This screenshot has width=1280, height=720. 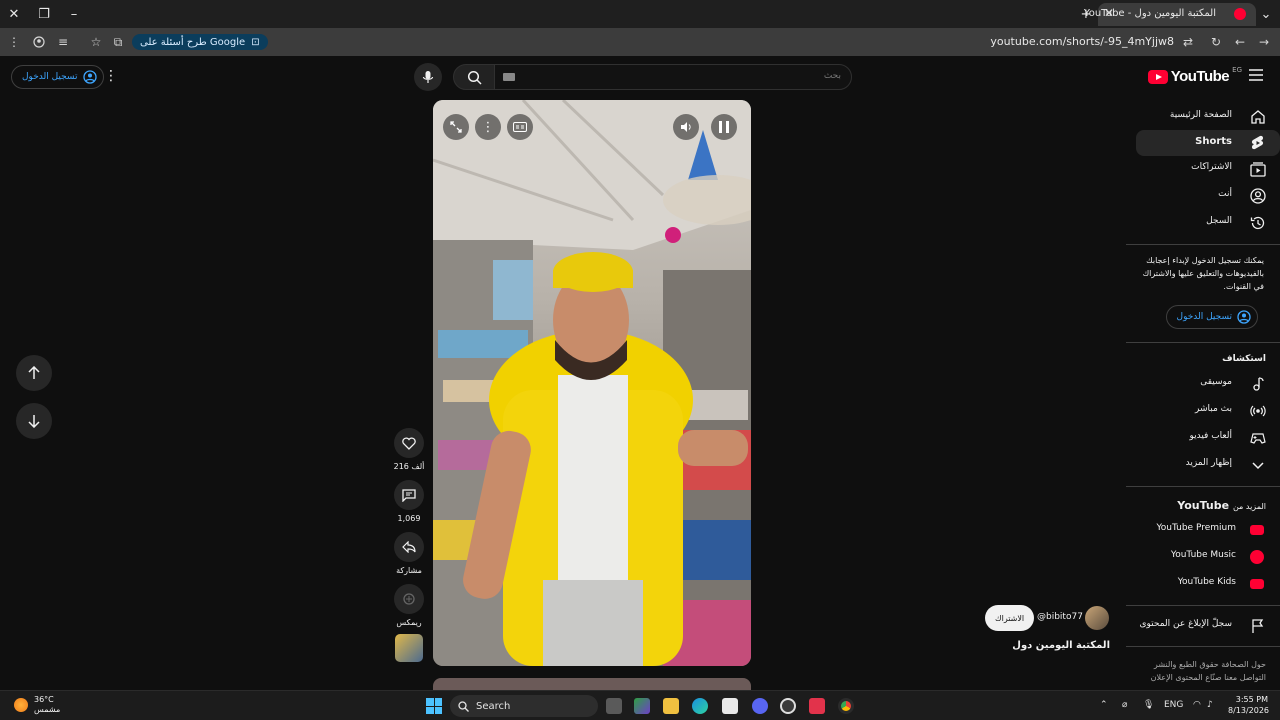 What do you see at coordinates (14, 14) in the screenshot?
I see `close-window-button: ✕` at bounding box center [14, 14].